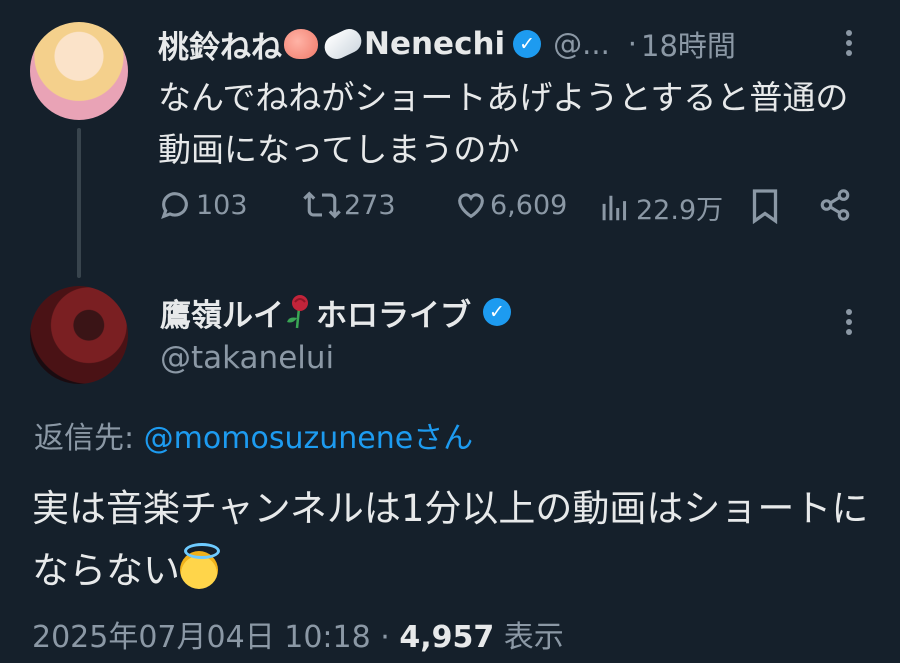 This screenshot has height=663, width=900. What do you see at coordinates (529, 205) in the screenshot?
I see `like-count: 6,609` at bounding box center [529, 205].